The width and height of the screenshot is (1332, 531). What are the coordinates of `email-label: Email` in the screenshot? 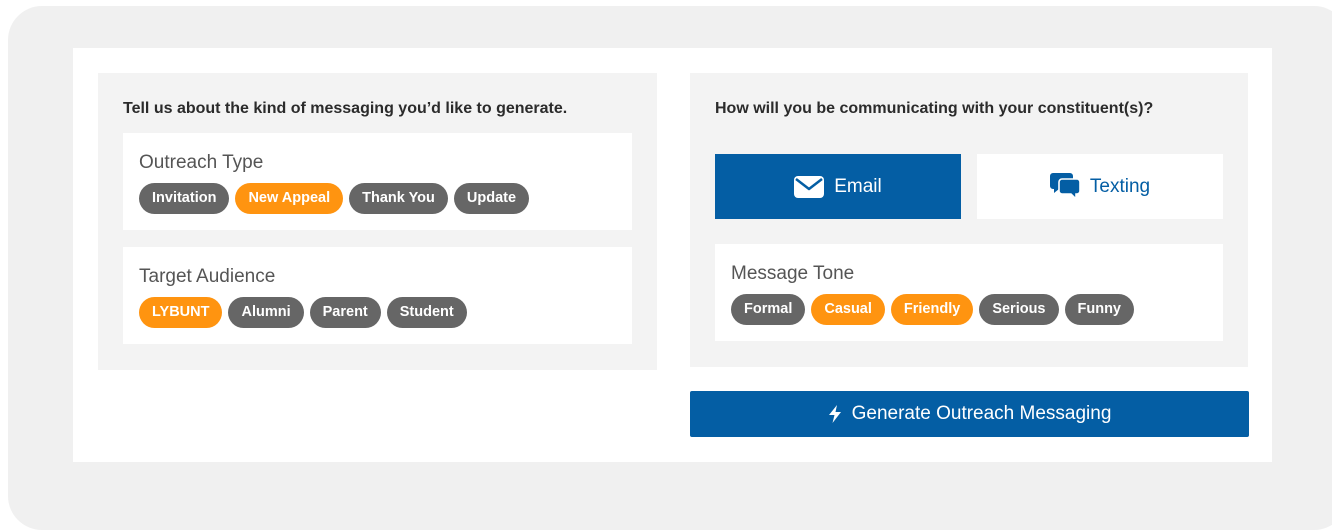 It's located at (858, 186).